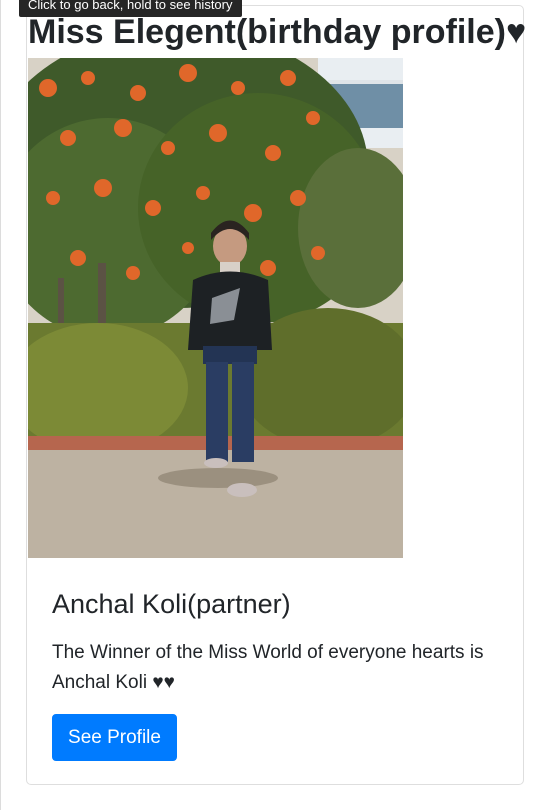  I want to click on back-button-tooltip: Click to go back, hold to see history, so click(130, 8).